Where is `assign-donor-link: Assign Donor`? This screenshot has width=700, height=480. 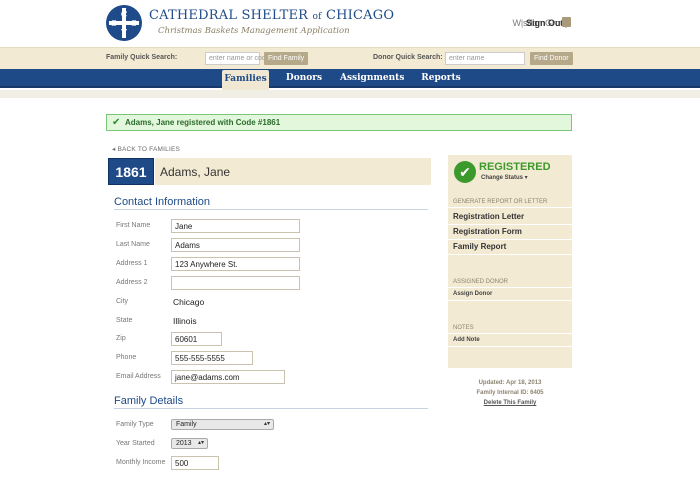
assign-donor-link: Assign Donor is located at coordinates (472, 294).